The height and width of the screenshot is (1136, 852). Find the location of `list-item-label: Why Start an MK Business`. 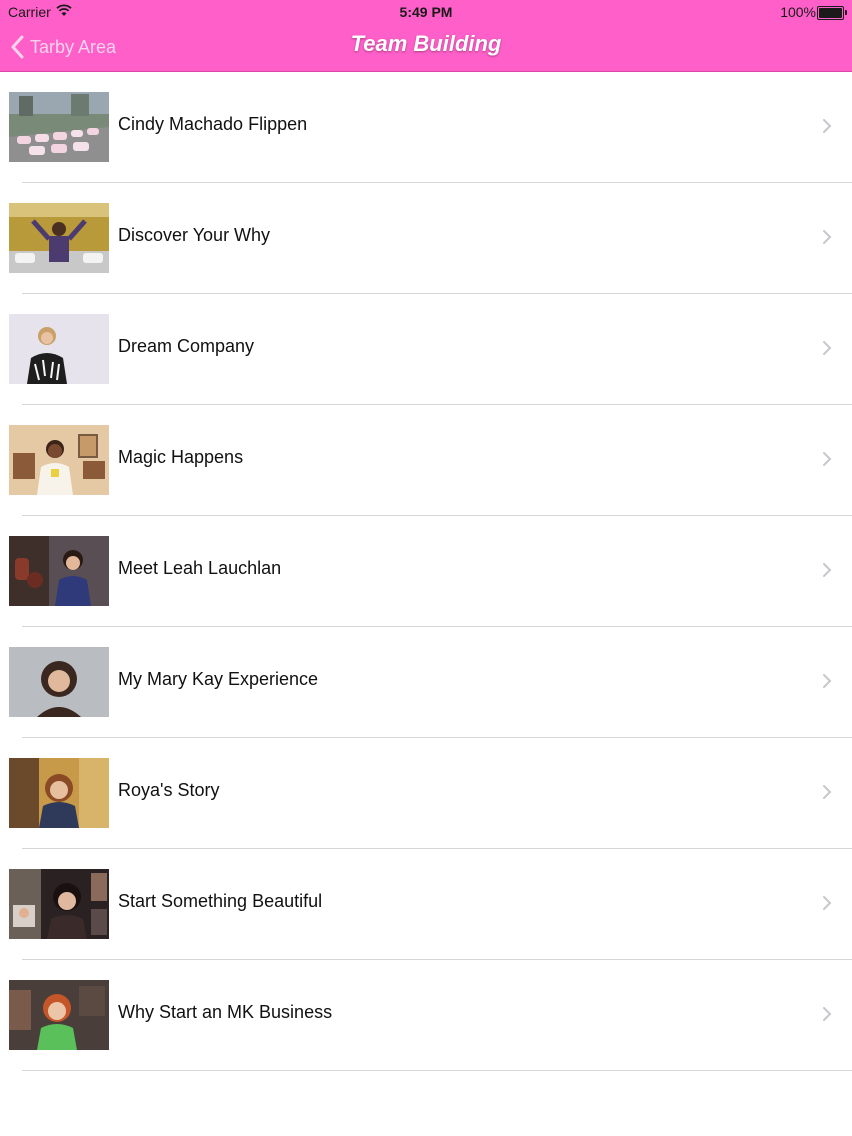

list-item-label: Why Start an MK Business is located at coordinates (225, 1012).